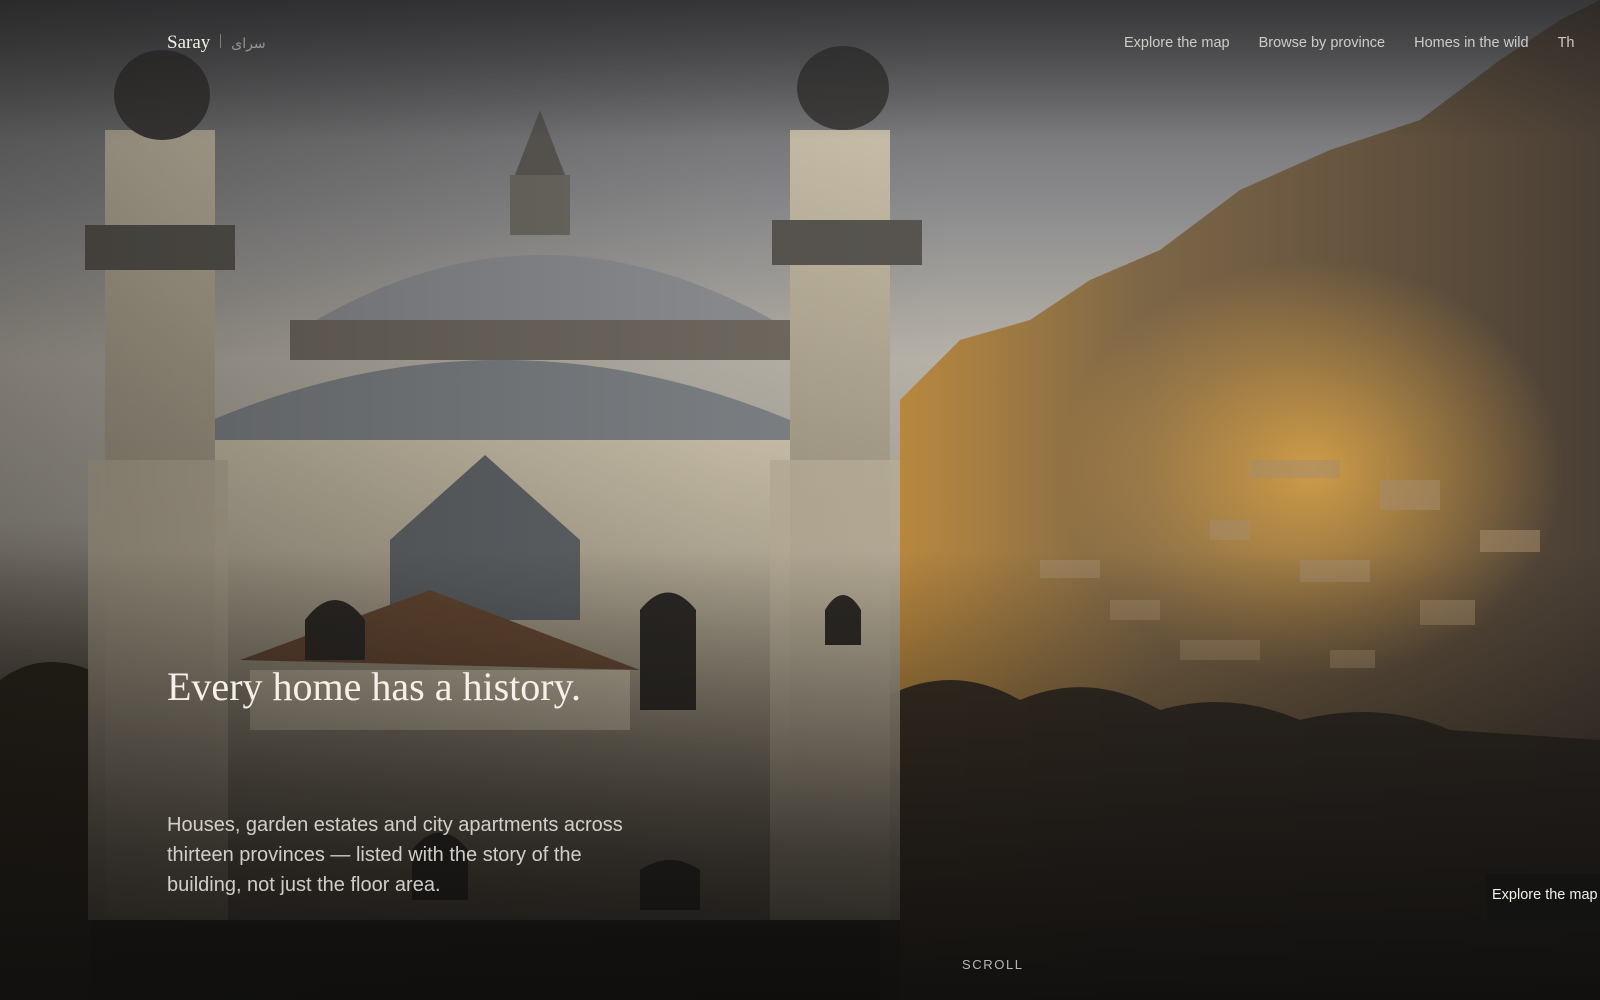 The image size is (1600, 1000). Describe the element at coordinates (248, 44) in the screenshot. I see `brand-name-persian: سرای` at that location.